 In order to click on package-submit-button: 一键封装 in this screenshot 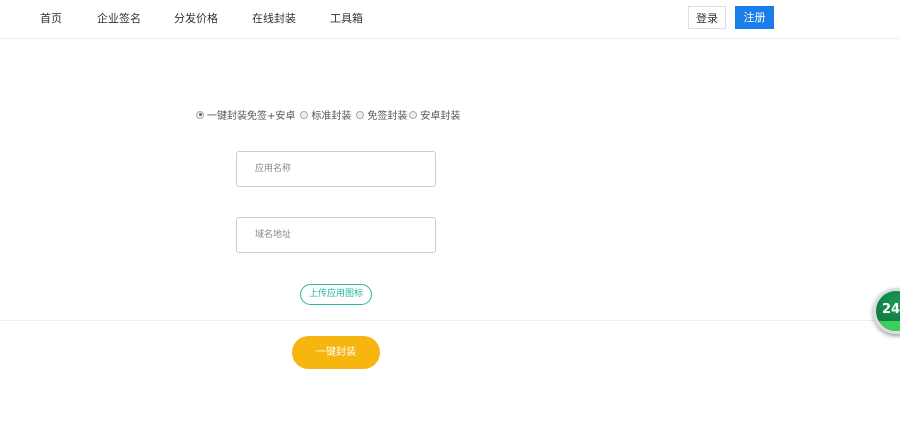, I will do `click(336, 352)`.